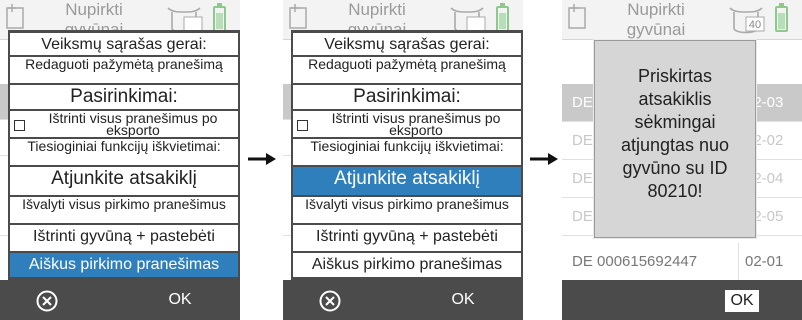 The image size is (802, 320). I want to click on cow-icon: 40, so click(747, 20).